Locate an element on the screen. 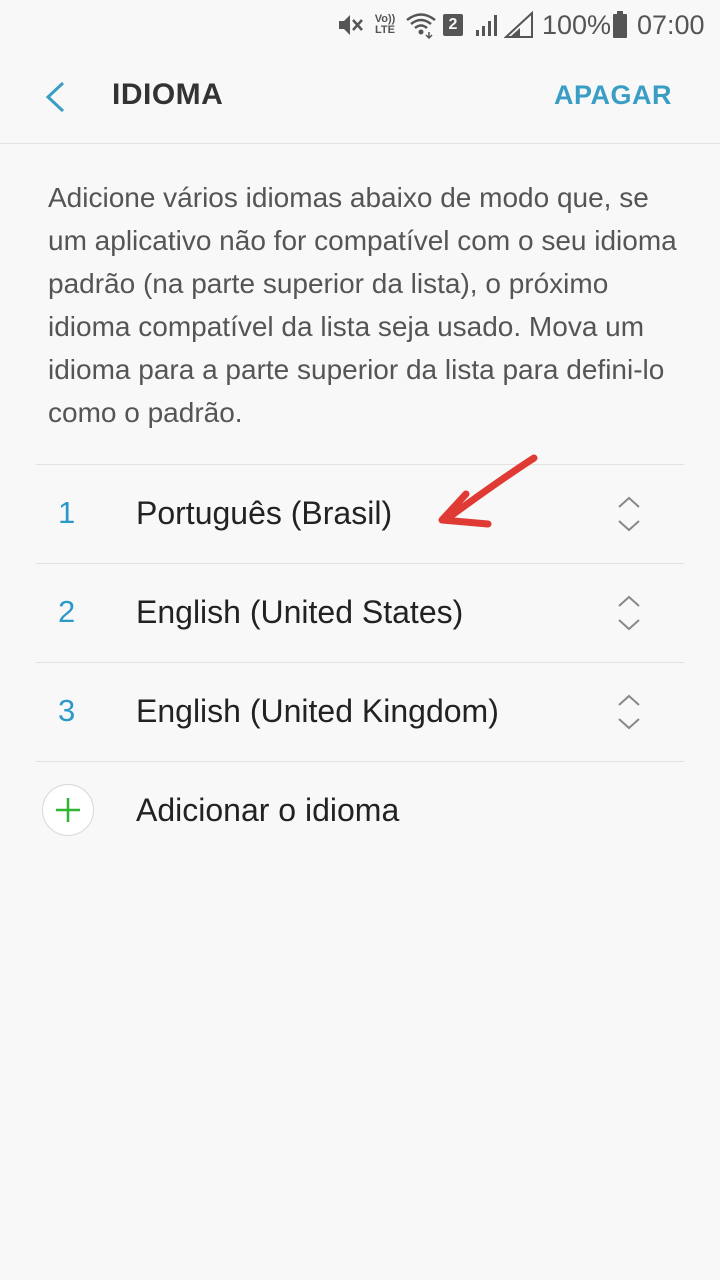 Image resolution: width=720 pixels, height=1280 pixels. add-language-label: Adicionar o idioma is located at coordinates (268, 810).